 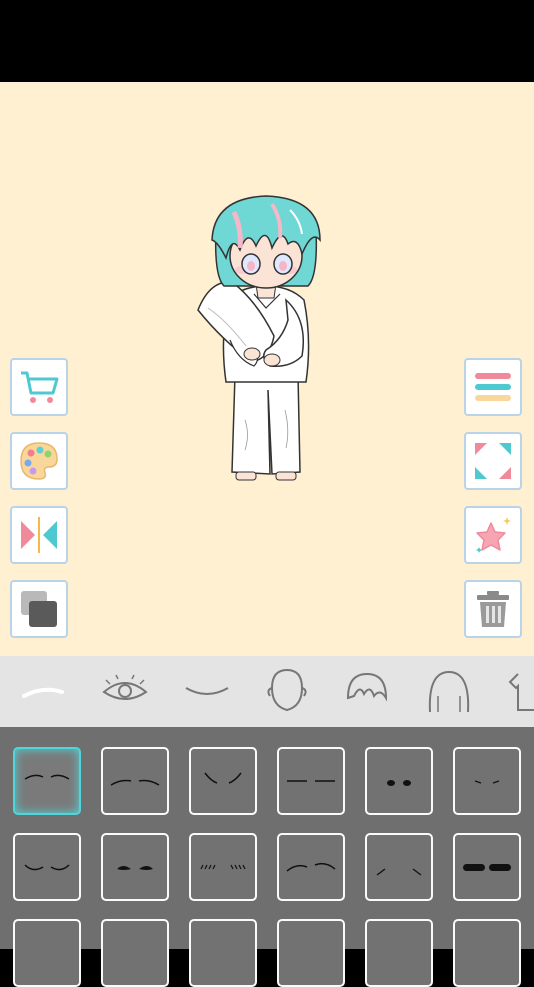 I want to click on hair-icon, so click(x=449, y=691).